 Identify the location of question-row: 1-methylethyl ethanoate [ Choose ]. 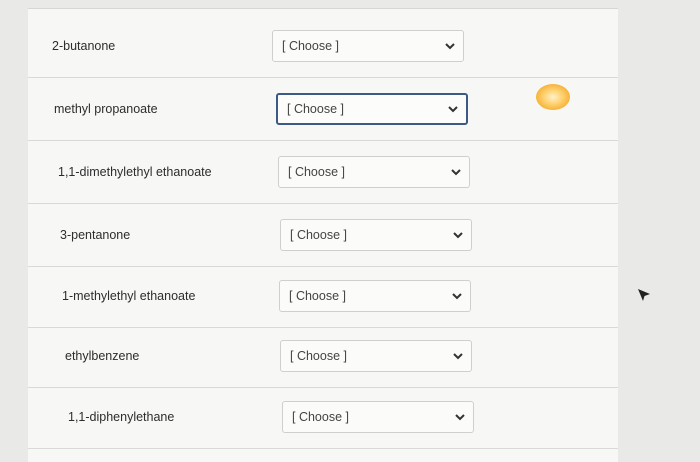
(323, 296).